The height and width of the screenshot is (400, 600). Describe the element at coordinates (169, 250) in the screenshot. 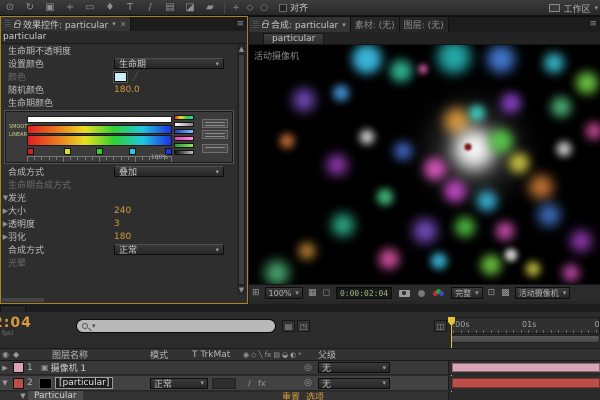

I see `property-dropdown: 正常 ▾` at that location.